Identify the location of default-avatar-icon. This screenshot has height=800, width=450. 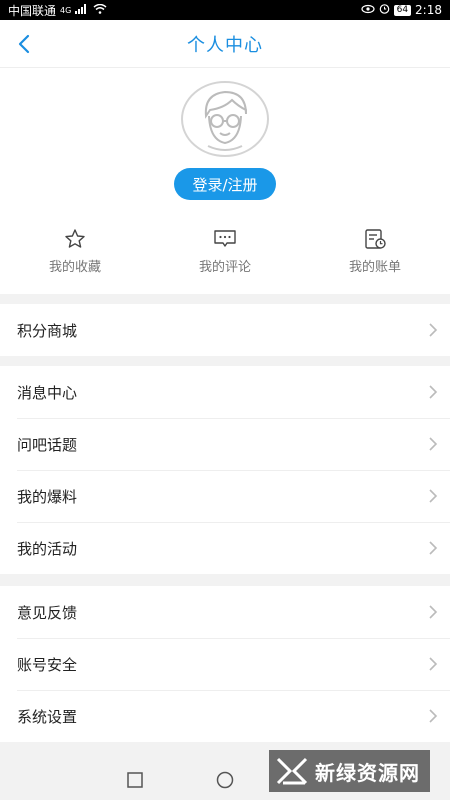
(225, 119).